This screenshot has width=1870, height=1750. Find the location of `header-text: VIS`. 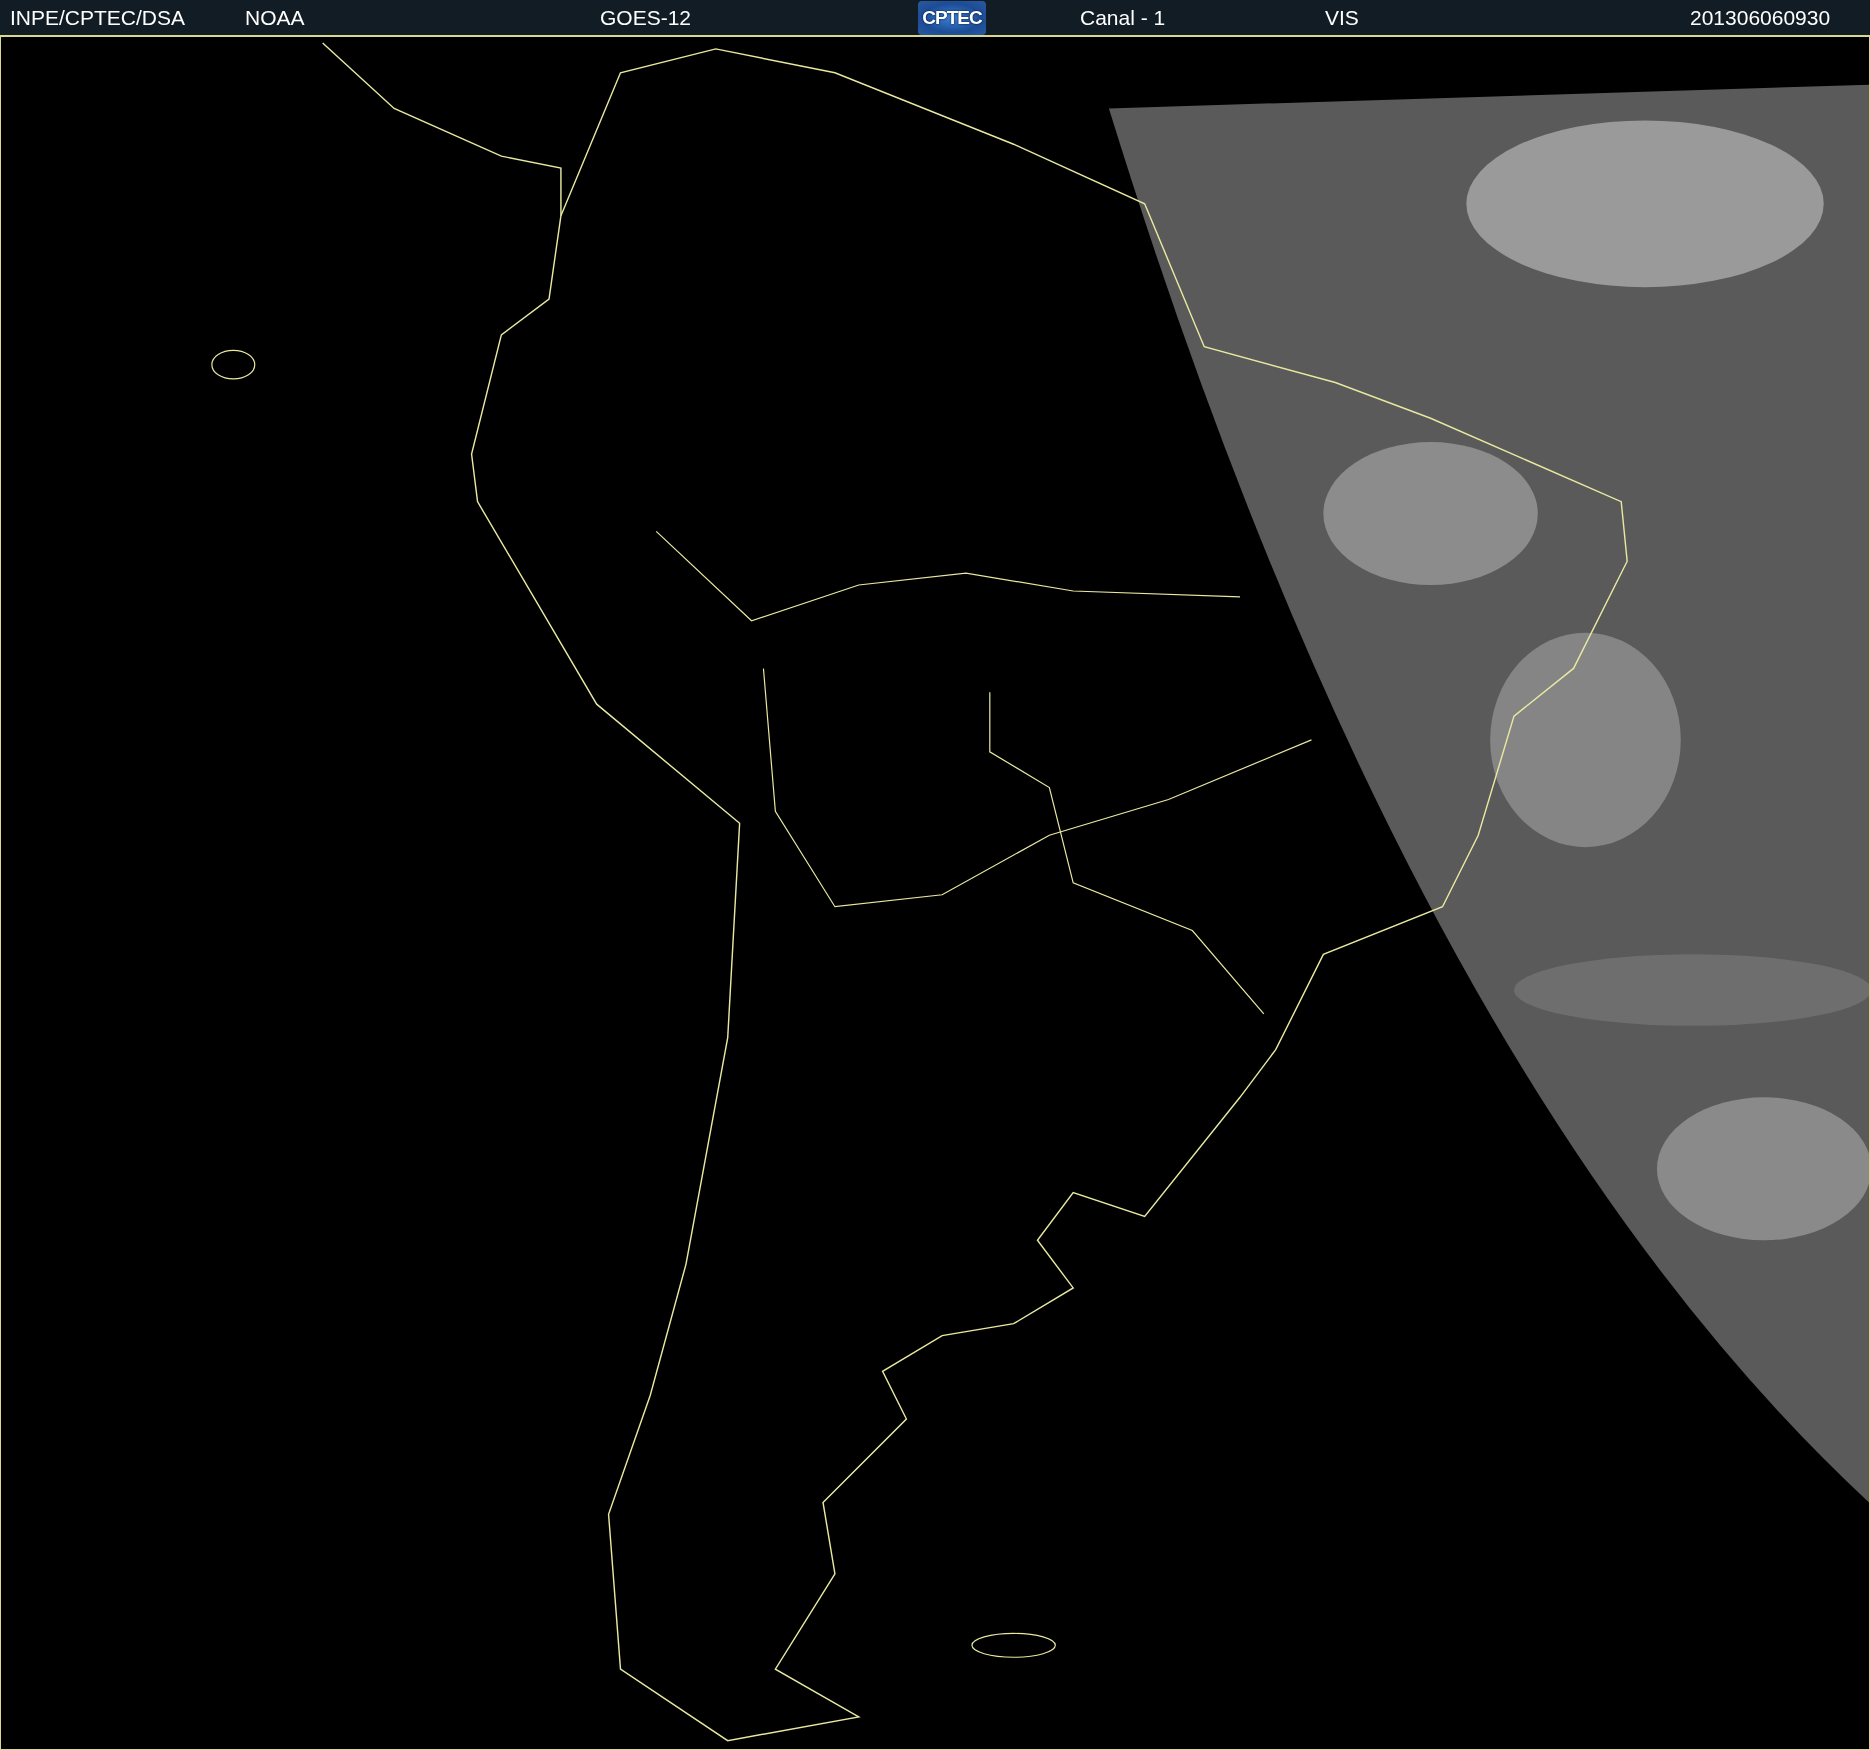

header-text: VIS is located at coordinates (1342, 17).